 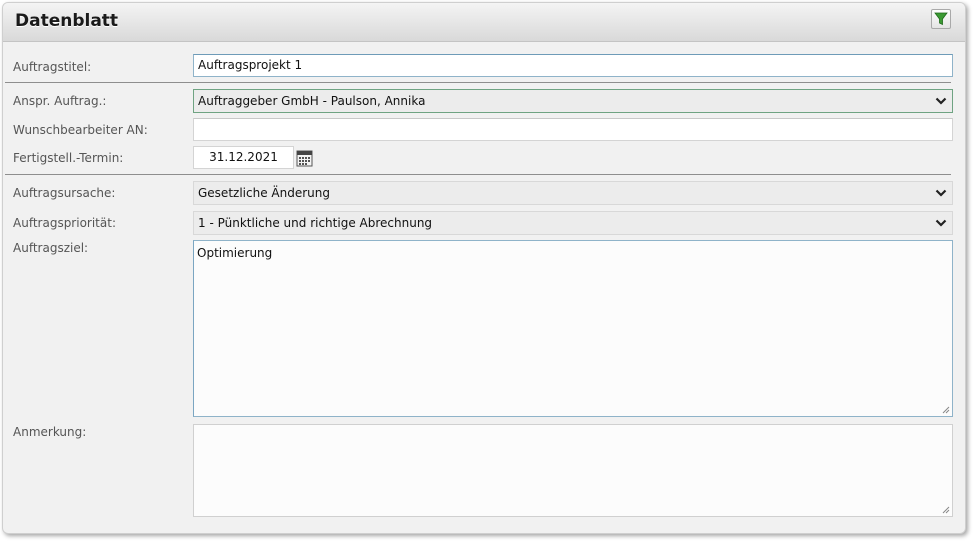 What do you see at coordinates (573, 193) in the screenshot?
I see `auftragsursache-select: Gesetzliche Änderung` at bounding box center [573, 193].